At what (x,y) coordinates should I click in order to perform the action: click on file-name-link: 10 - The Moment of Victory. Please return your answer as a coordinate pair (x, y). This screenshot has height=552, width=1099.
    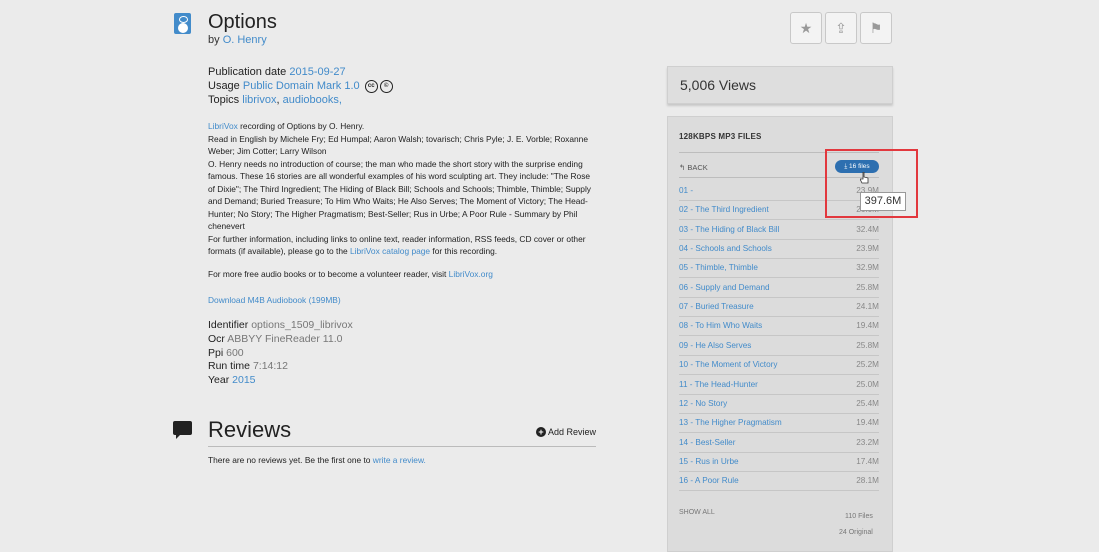
    Looking at the image, I should click on (728, 364).